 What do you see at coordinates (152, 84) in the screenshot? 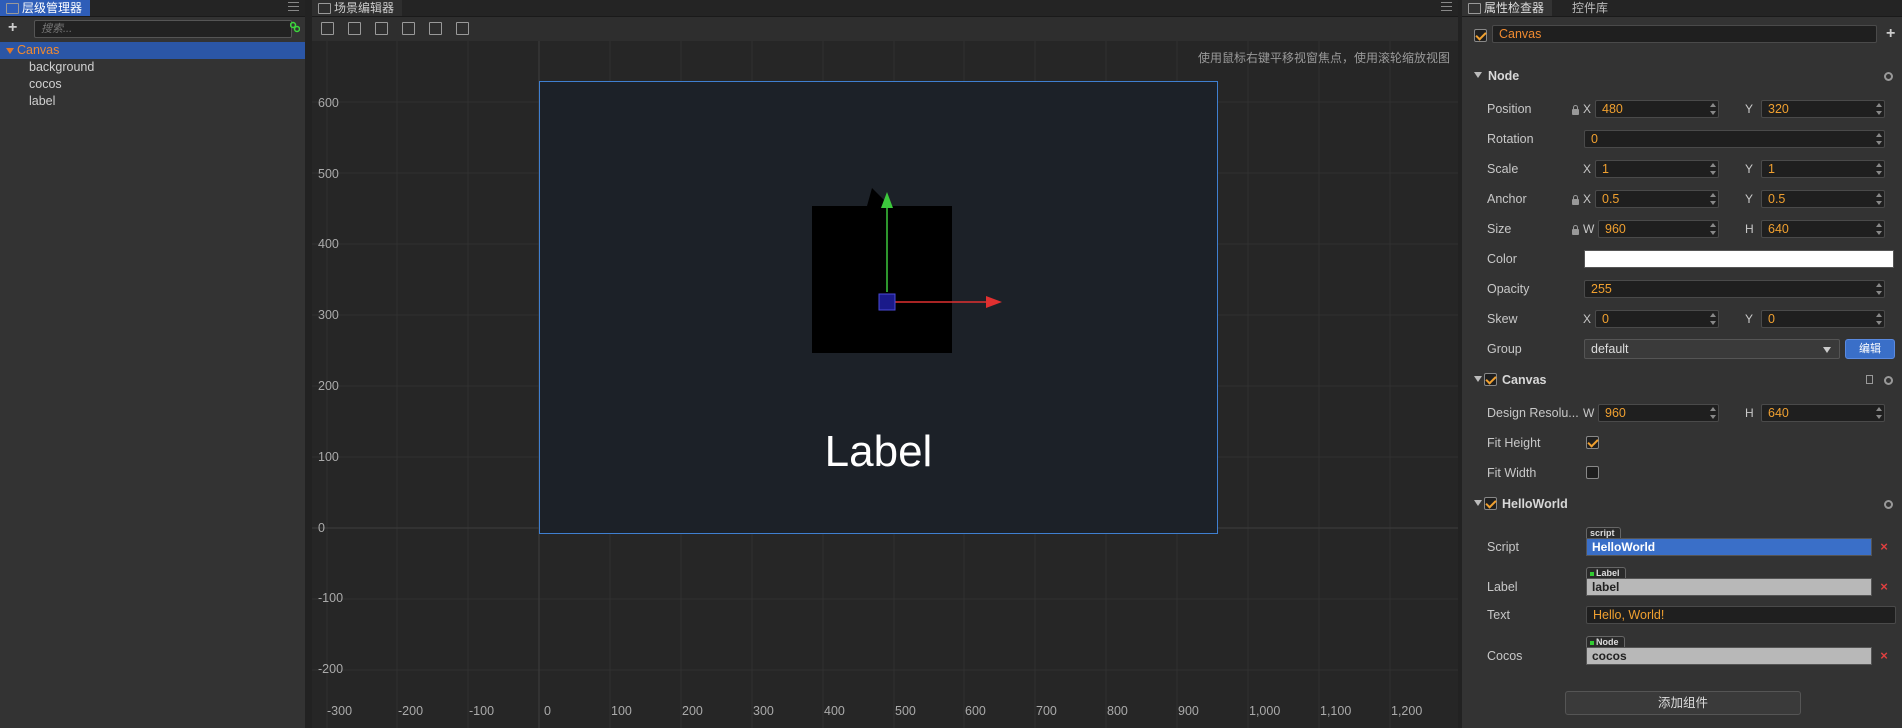
I see `tree-node-cocos: cocos` at bounding box center [152, 84].